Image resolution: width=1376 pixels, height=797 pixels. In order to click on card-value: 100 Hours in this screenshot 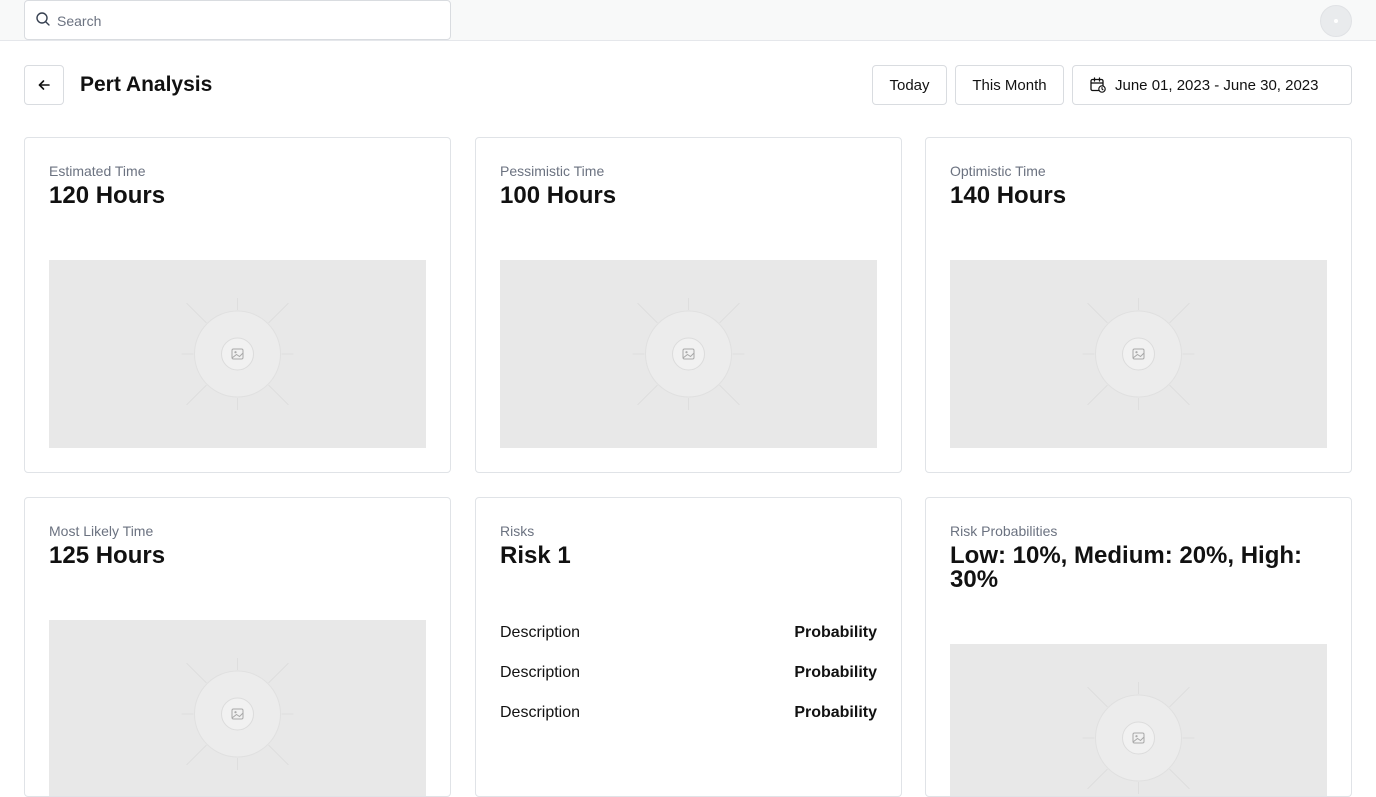, I will do `click(558, 195)`.